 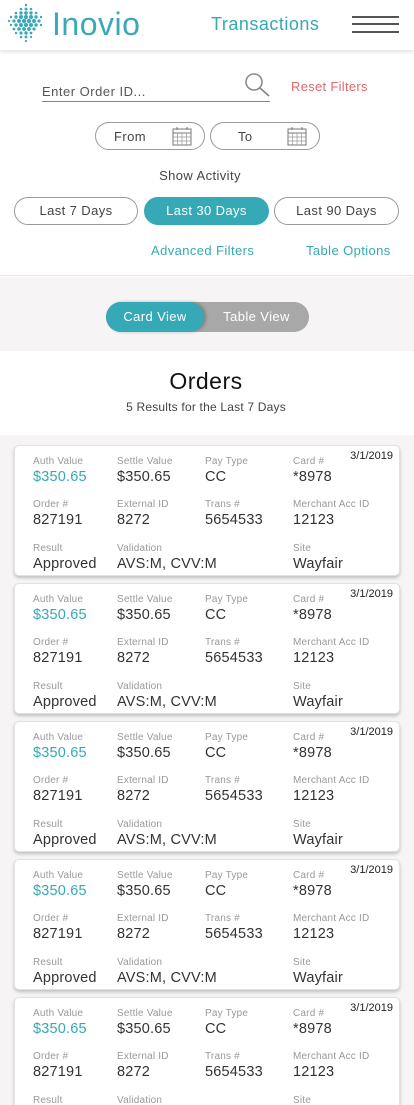 What do you see at coordinates (348, 250) in the screenshot?
I see `table-options-link: Table Options` at bounding box center [348, 250].